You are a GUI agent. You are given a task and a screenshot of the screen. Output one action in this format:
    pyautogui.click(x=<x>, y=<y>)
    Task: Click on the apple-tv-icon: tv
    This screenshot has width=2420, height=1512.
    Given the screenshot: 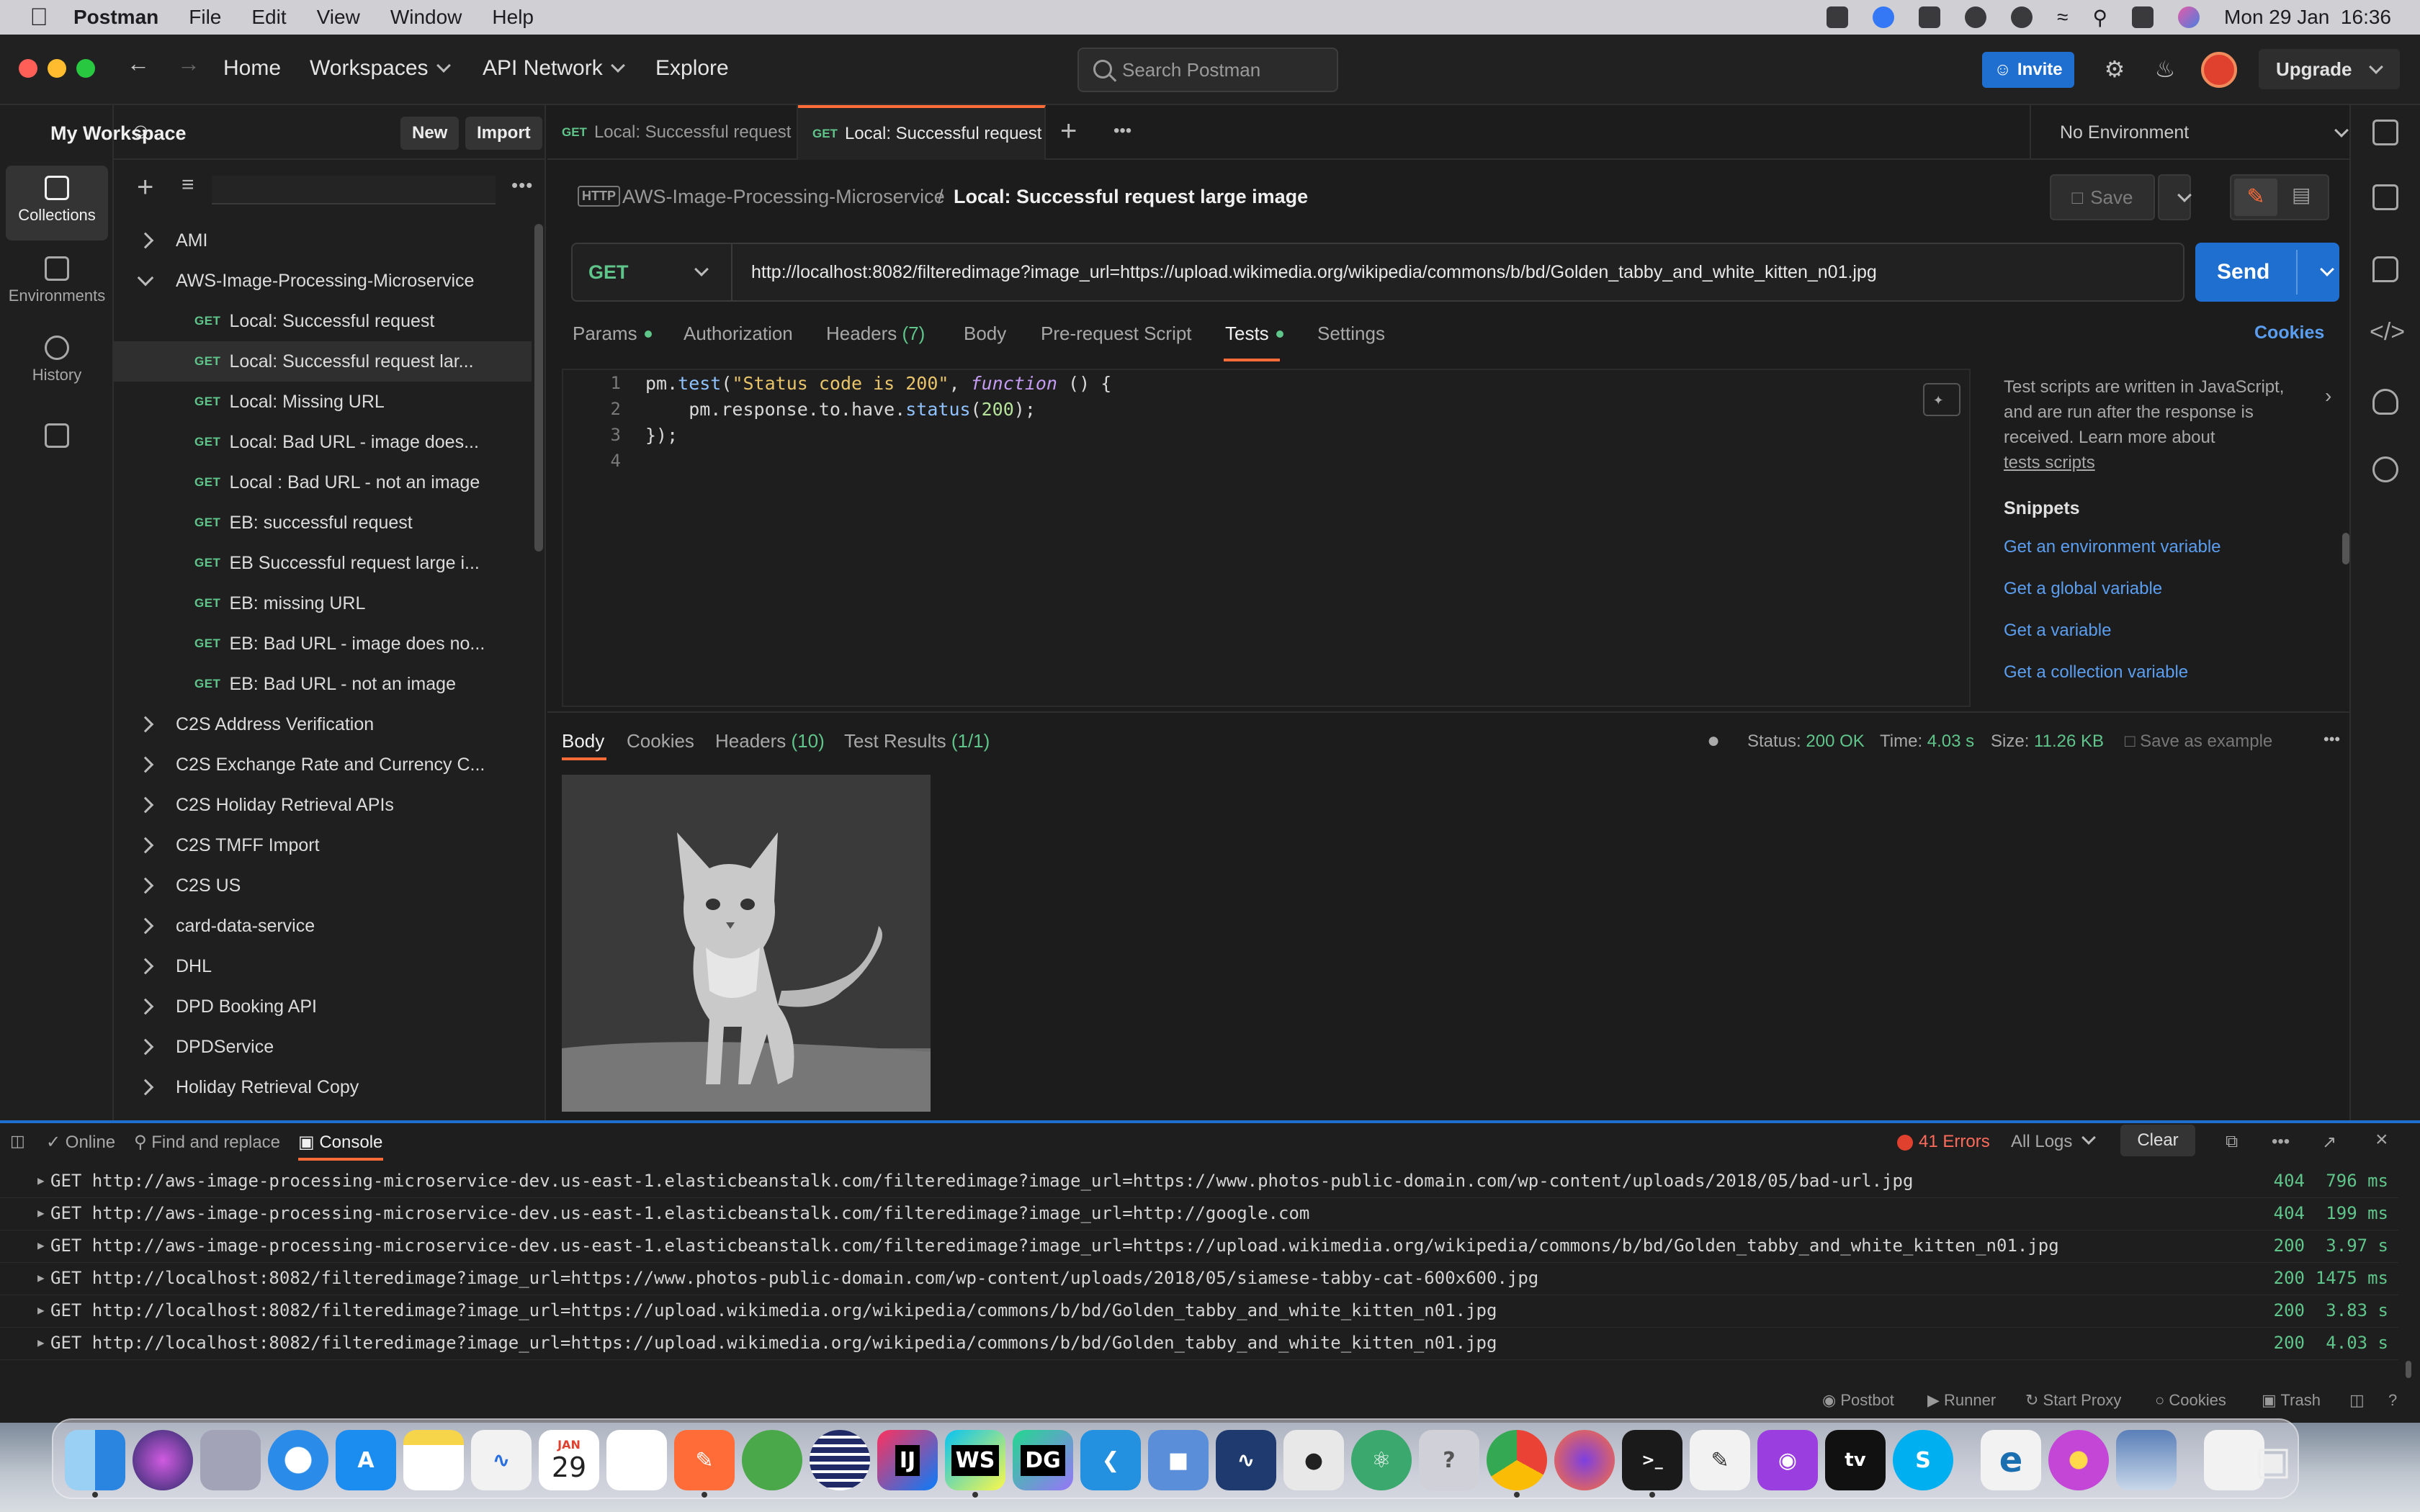 What is the action you would take?
    pyautogui.click(x=1855, y=1460)
    